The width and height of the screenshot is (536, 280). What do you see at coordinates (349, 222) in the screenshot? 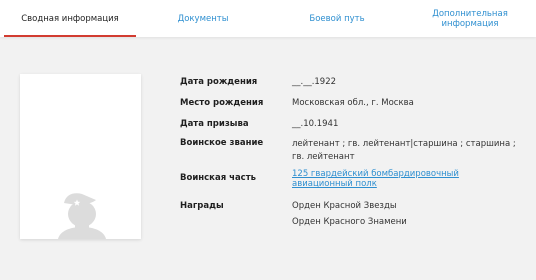
I see `award-item: Орден Красного Знамени` at bounding box center [349, 222].